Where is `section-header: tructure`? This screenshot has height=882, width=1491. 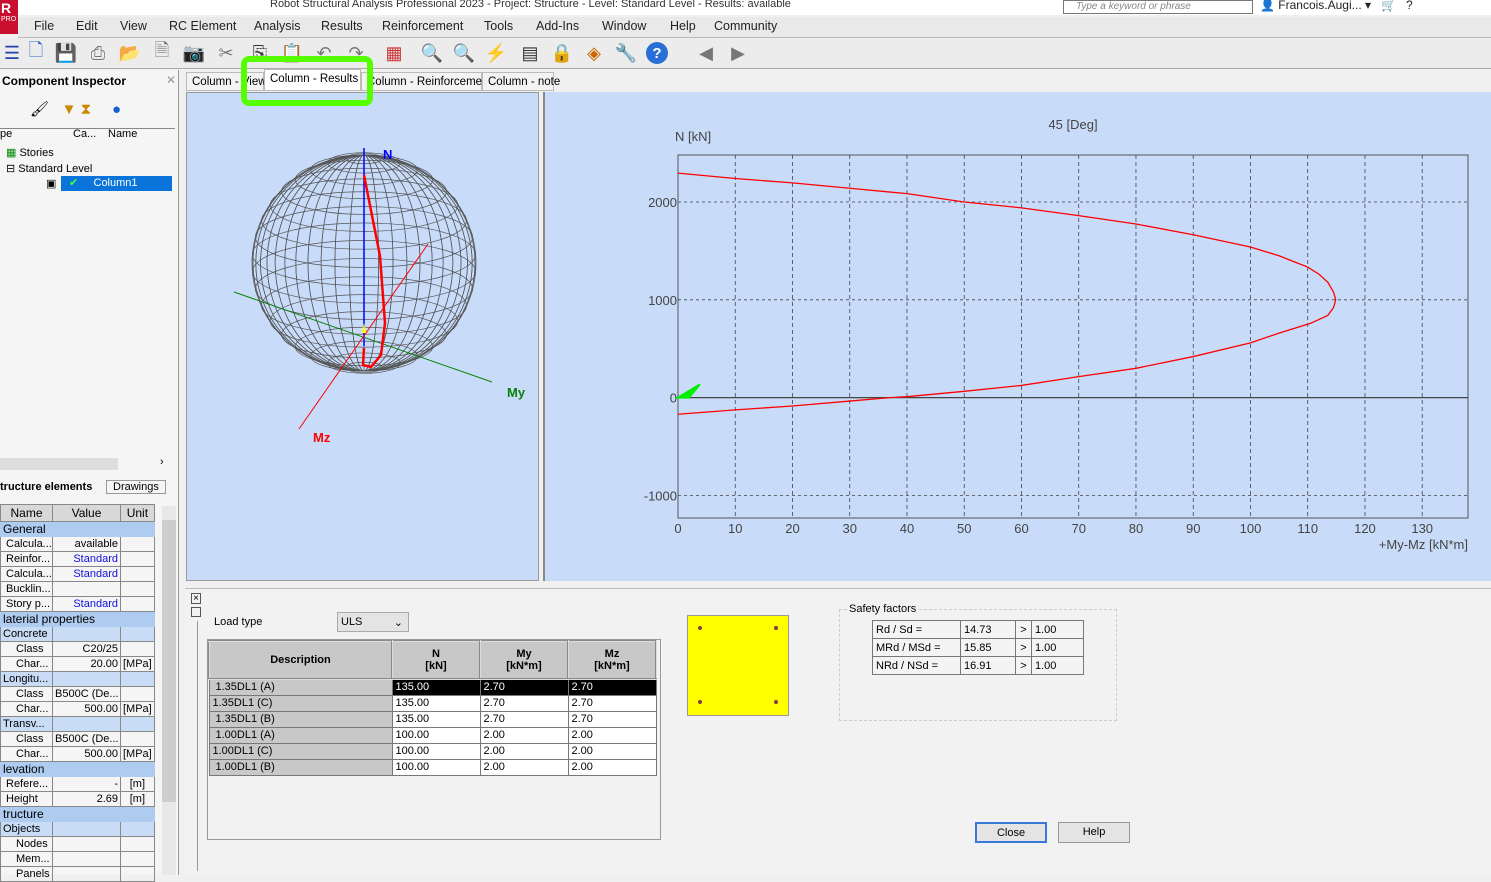 section-header: tructure is located at coordinates (77, 814).